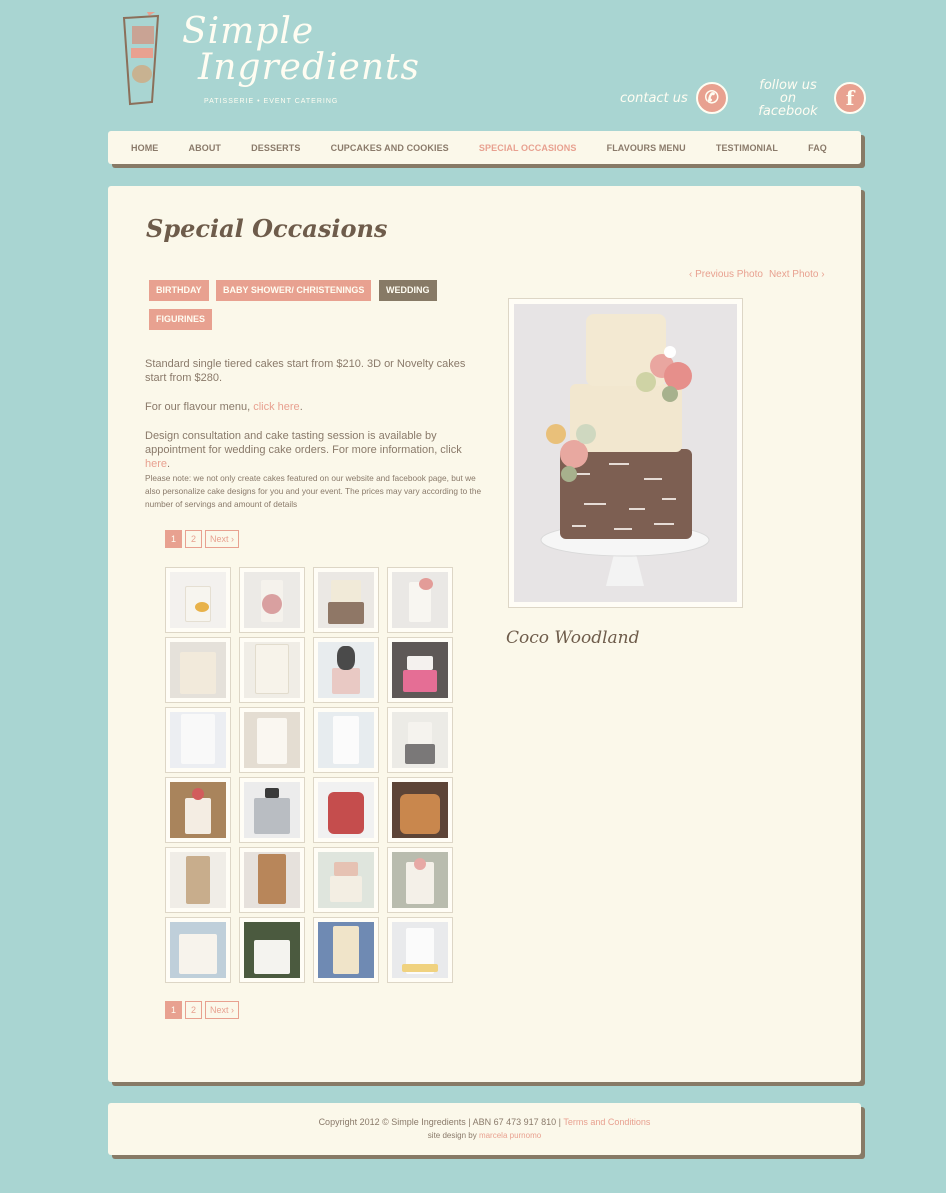 The image size is (946, 1193). Describe the element at coordinates (224, 407) in the screenshot. I see `flavour-menu-text: For our flavour menu, click here.` at that location.